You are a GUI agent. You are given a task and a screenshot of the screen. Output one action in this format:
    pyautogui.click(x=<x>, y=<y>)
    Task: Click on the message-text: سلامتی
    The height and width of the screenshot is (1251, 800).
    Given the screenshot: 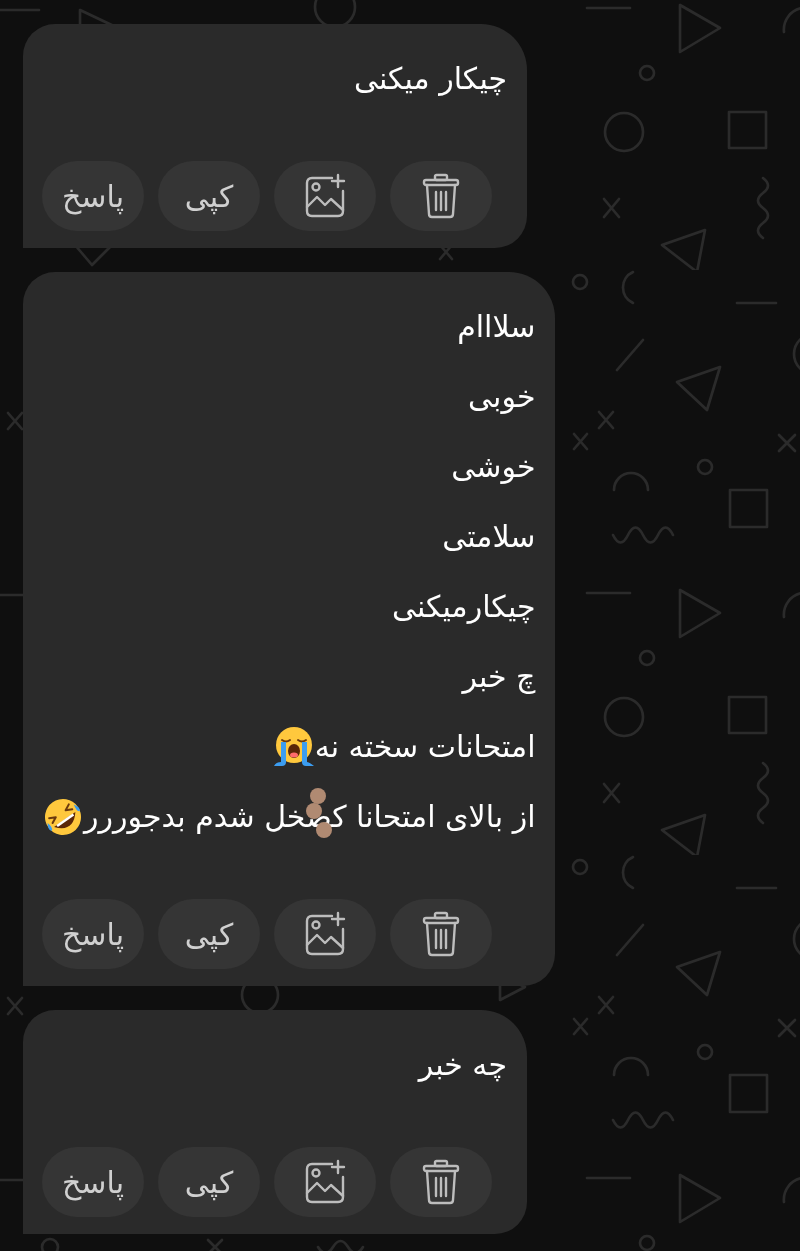 What is the action you would take?
    pyautogui.click(x=489, y=537)
    